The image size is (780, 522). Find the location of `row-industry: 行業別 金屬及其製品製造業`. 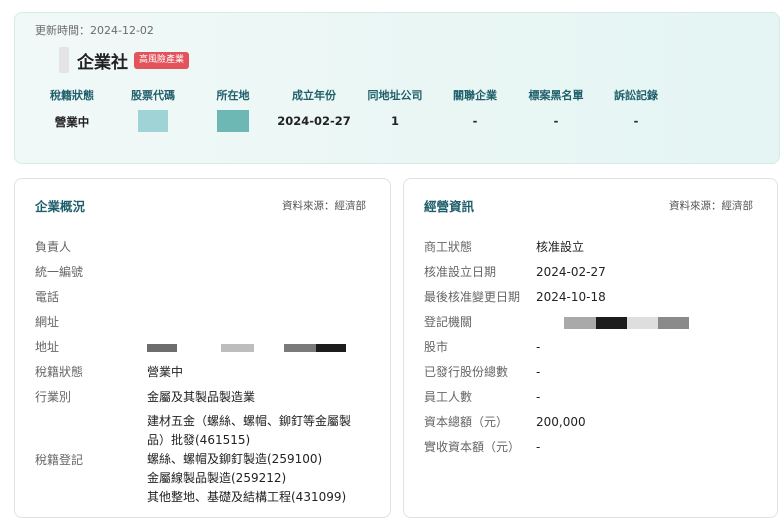

row-industry: 行業別 金屬及其製品製造業 is located at coordinates (207, 397).